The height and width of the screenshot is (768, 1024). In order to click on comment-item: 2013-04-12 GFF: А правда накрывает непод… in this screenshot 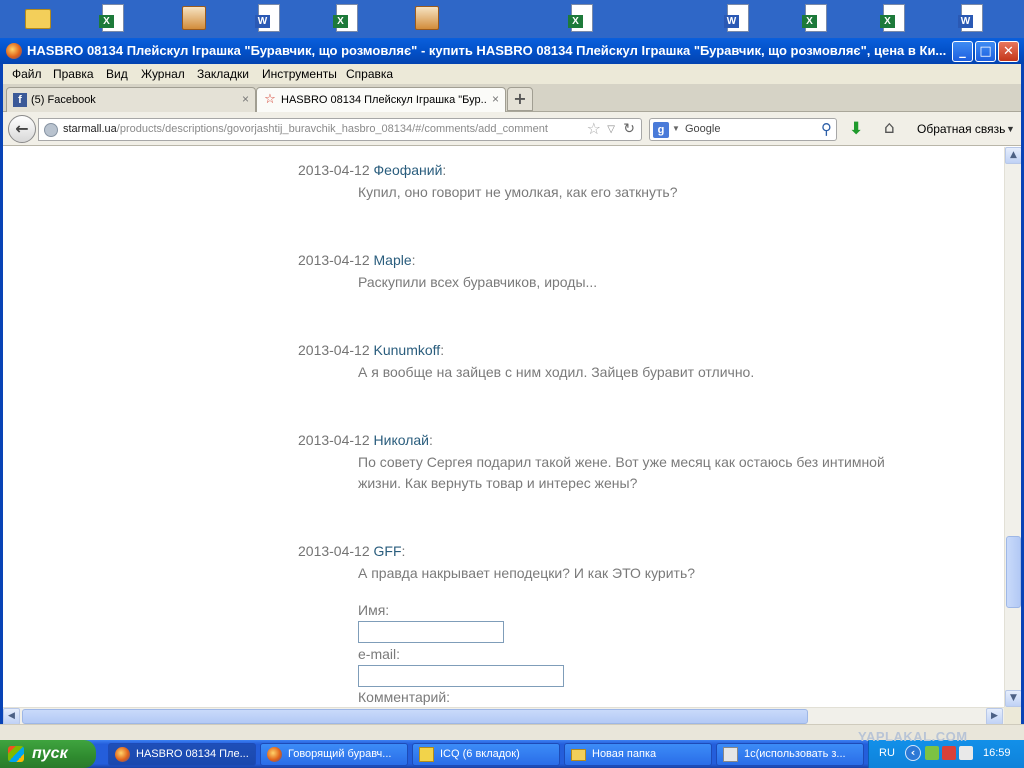, I will do `click(608, 563)`.